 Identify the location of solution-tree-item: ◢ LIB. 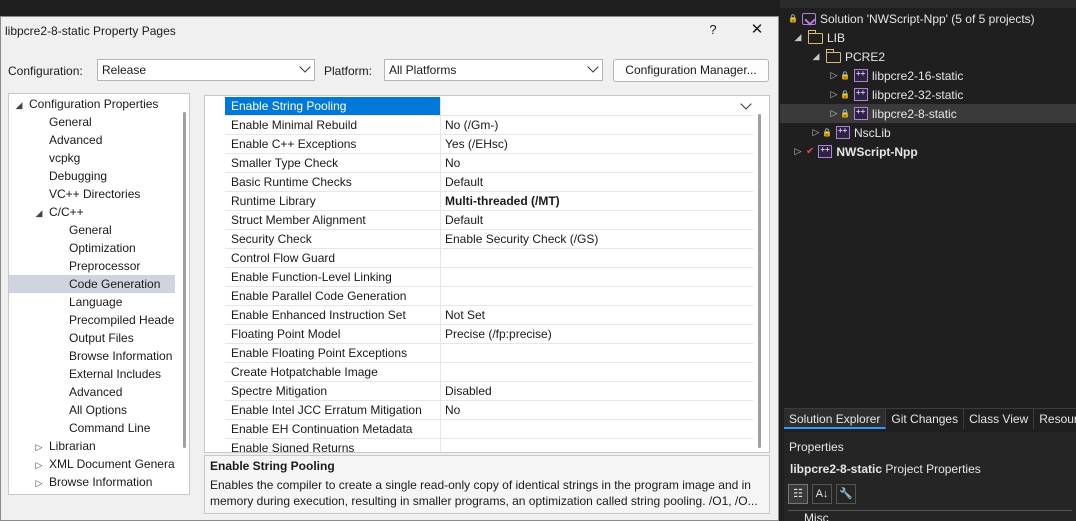
(928, 37).